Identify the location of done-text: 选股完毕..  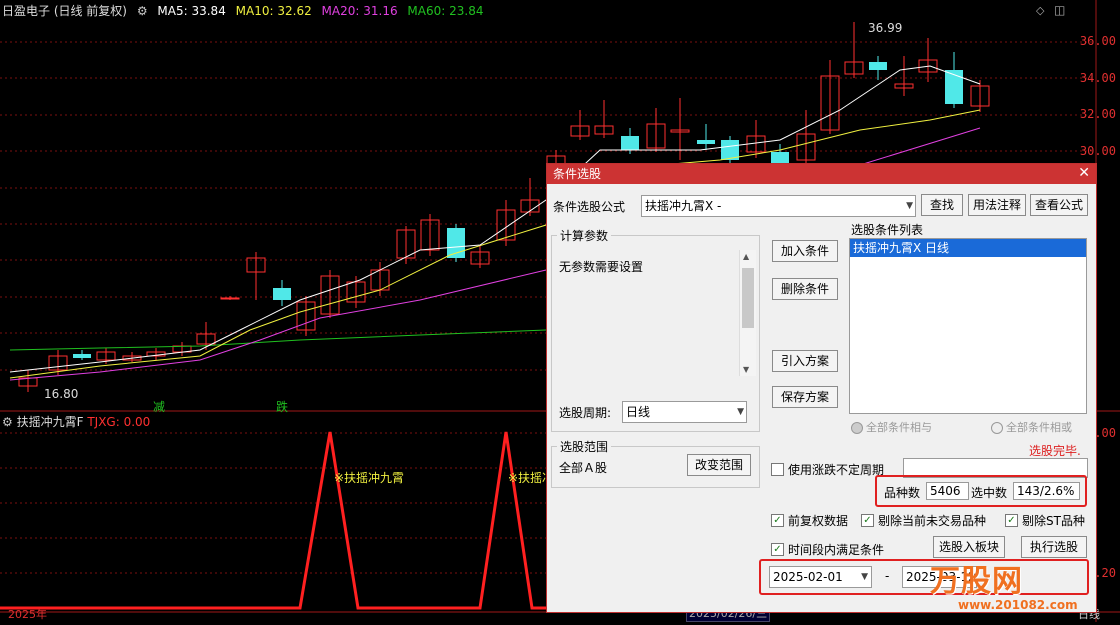
(1055, 451).